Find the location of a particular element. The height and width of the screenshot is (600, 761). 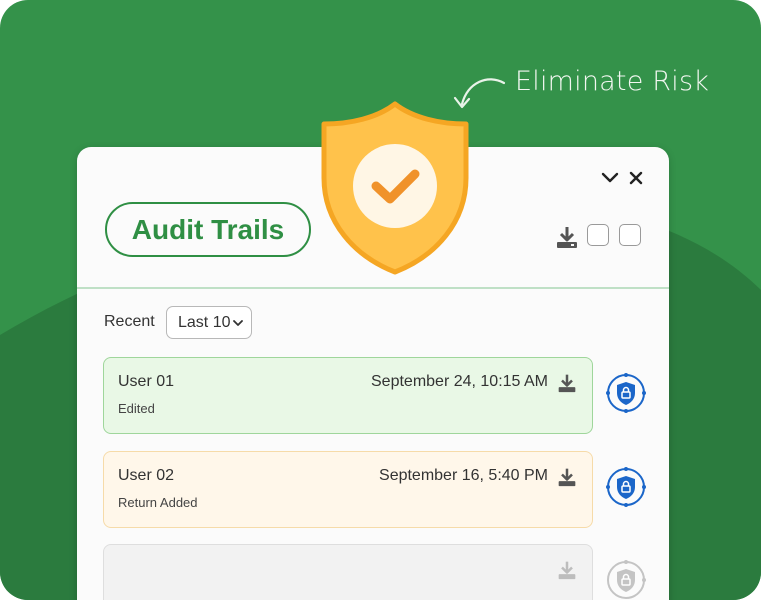

audit-entry-row: User 01 September 24, 10:15 AM Edited is located at coordinates (348, 395).